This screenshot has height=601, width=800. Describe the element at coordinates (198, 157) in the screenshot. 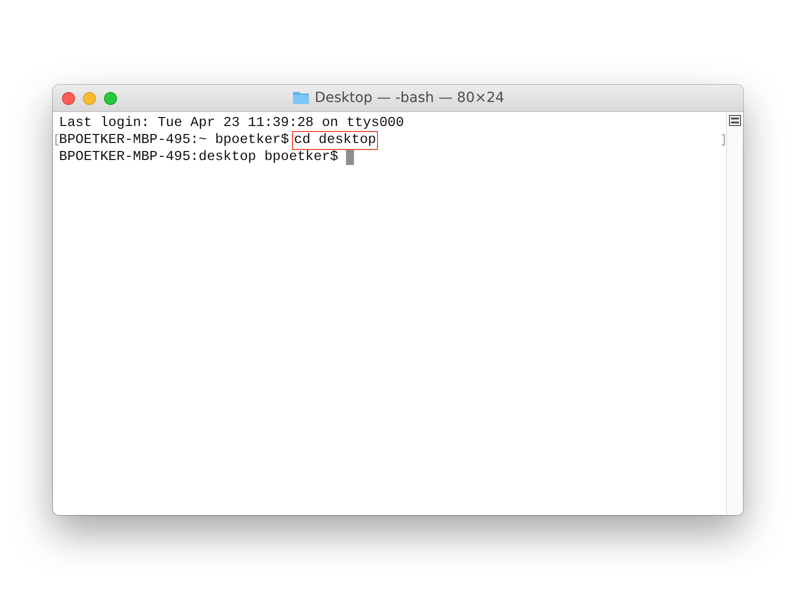

I see `terminal-text: BPOETKER-MBP-495:desktop bpoetker$` at that location.